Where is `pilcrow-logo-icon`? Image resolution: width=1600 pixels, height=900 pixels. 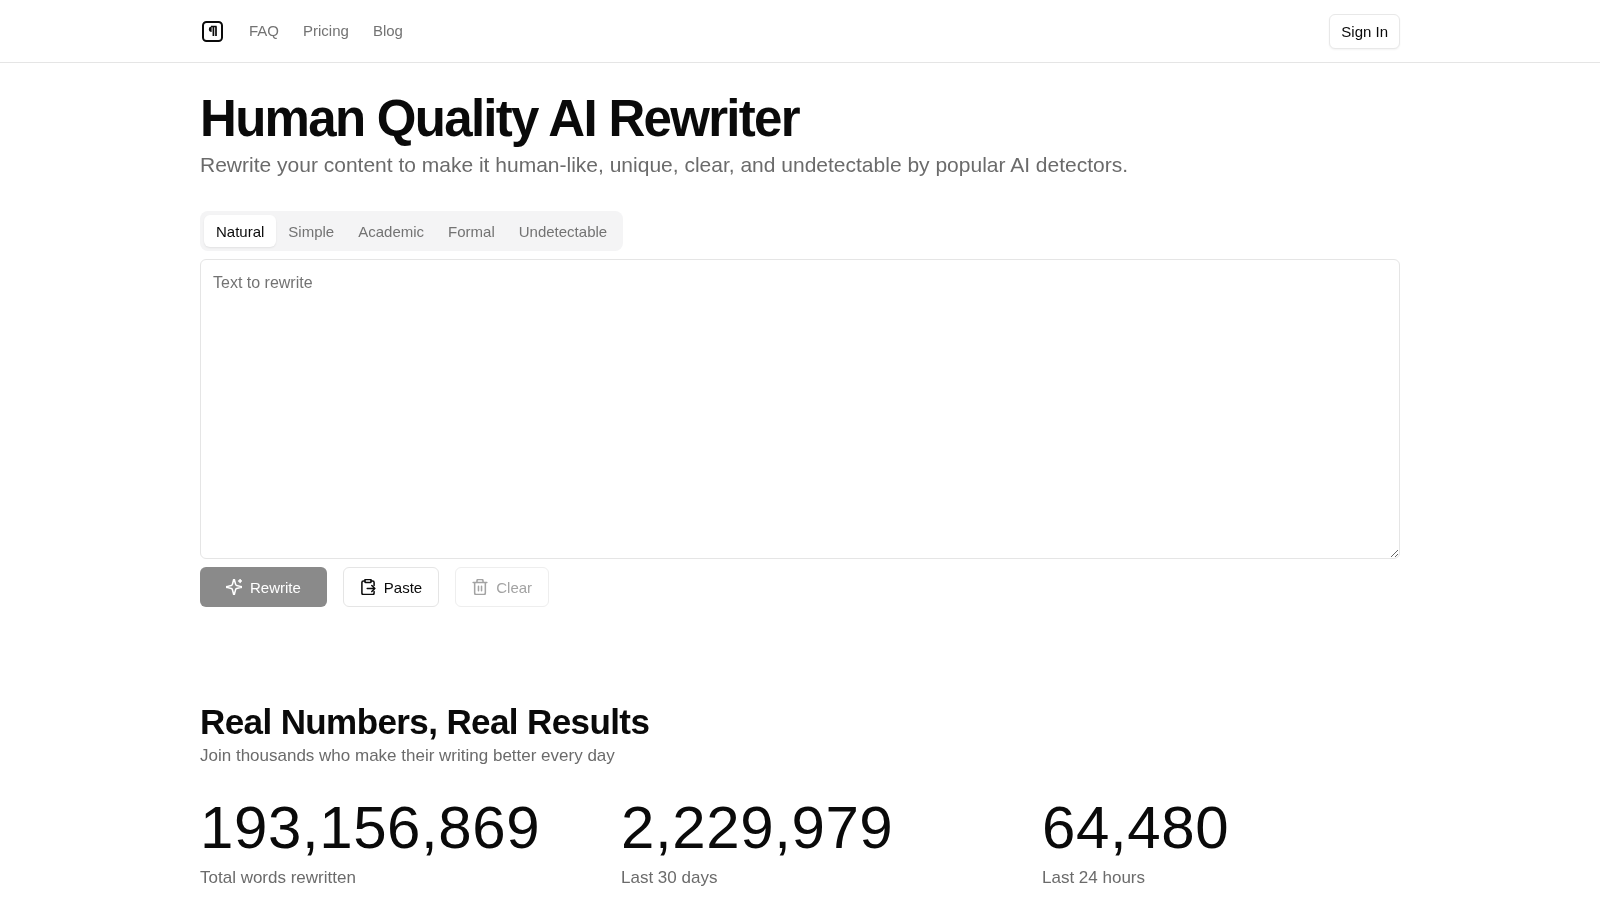
pilcrow-logo-icon is located at coordinates (212, 31).